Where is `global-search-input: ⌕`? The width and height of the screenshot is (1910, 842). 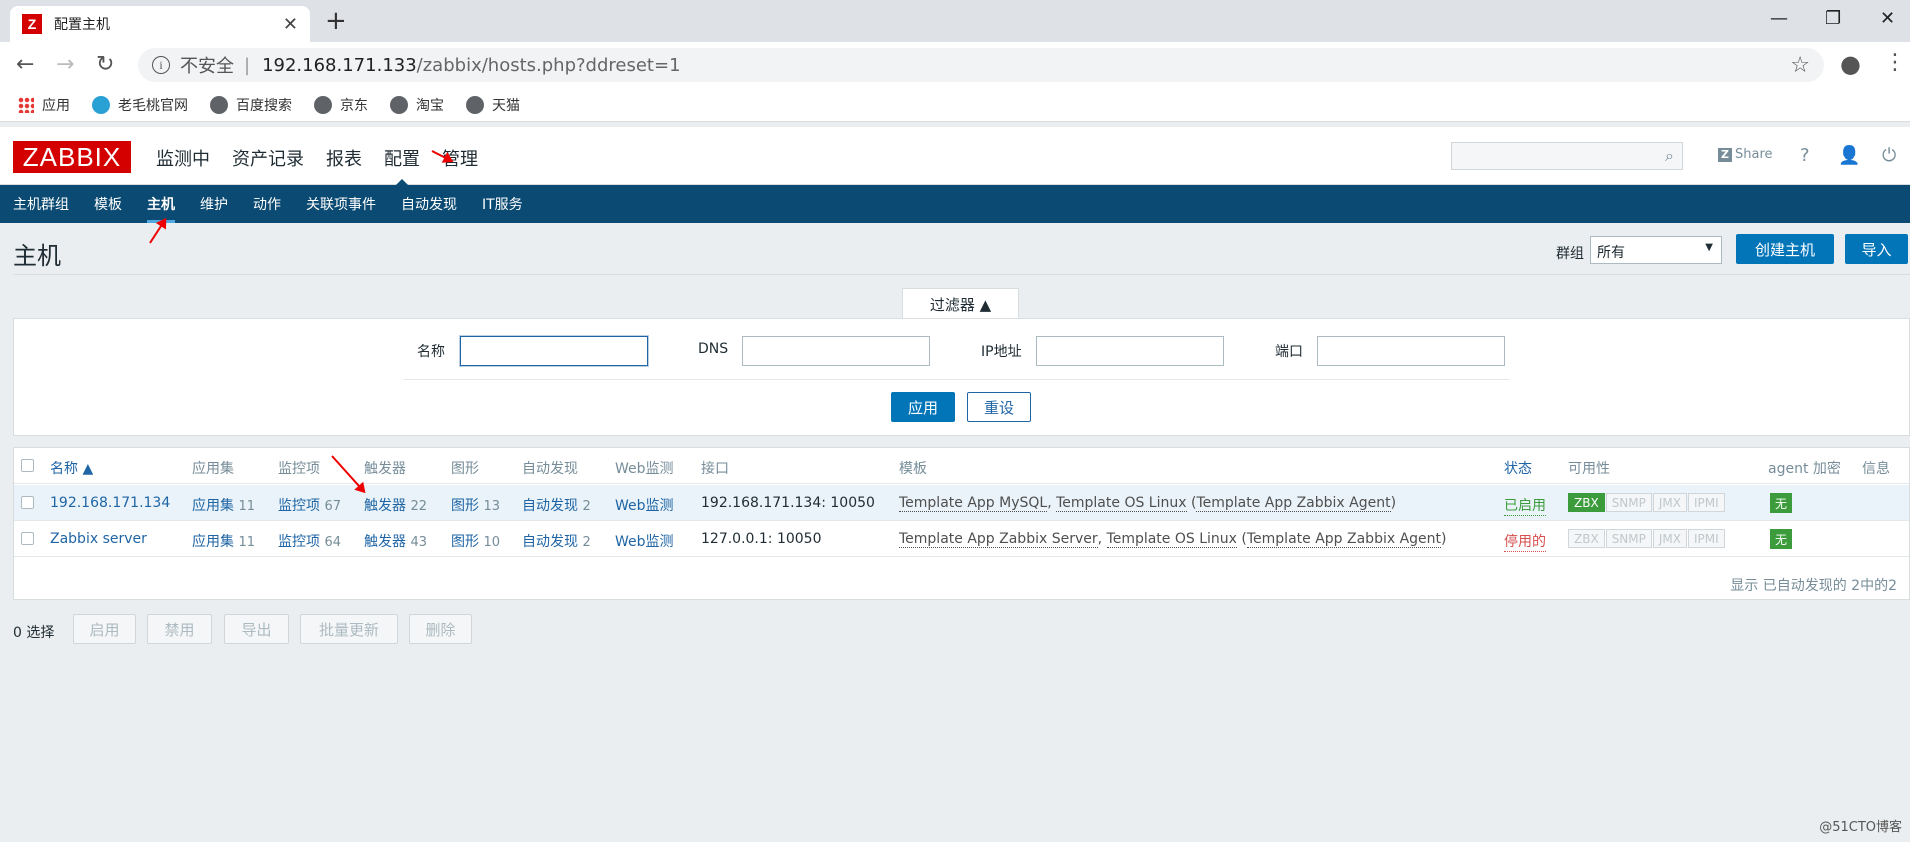
global-search-input: ⌕ is located at coordinates (1567, 156).